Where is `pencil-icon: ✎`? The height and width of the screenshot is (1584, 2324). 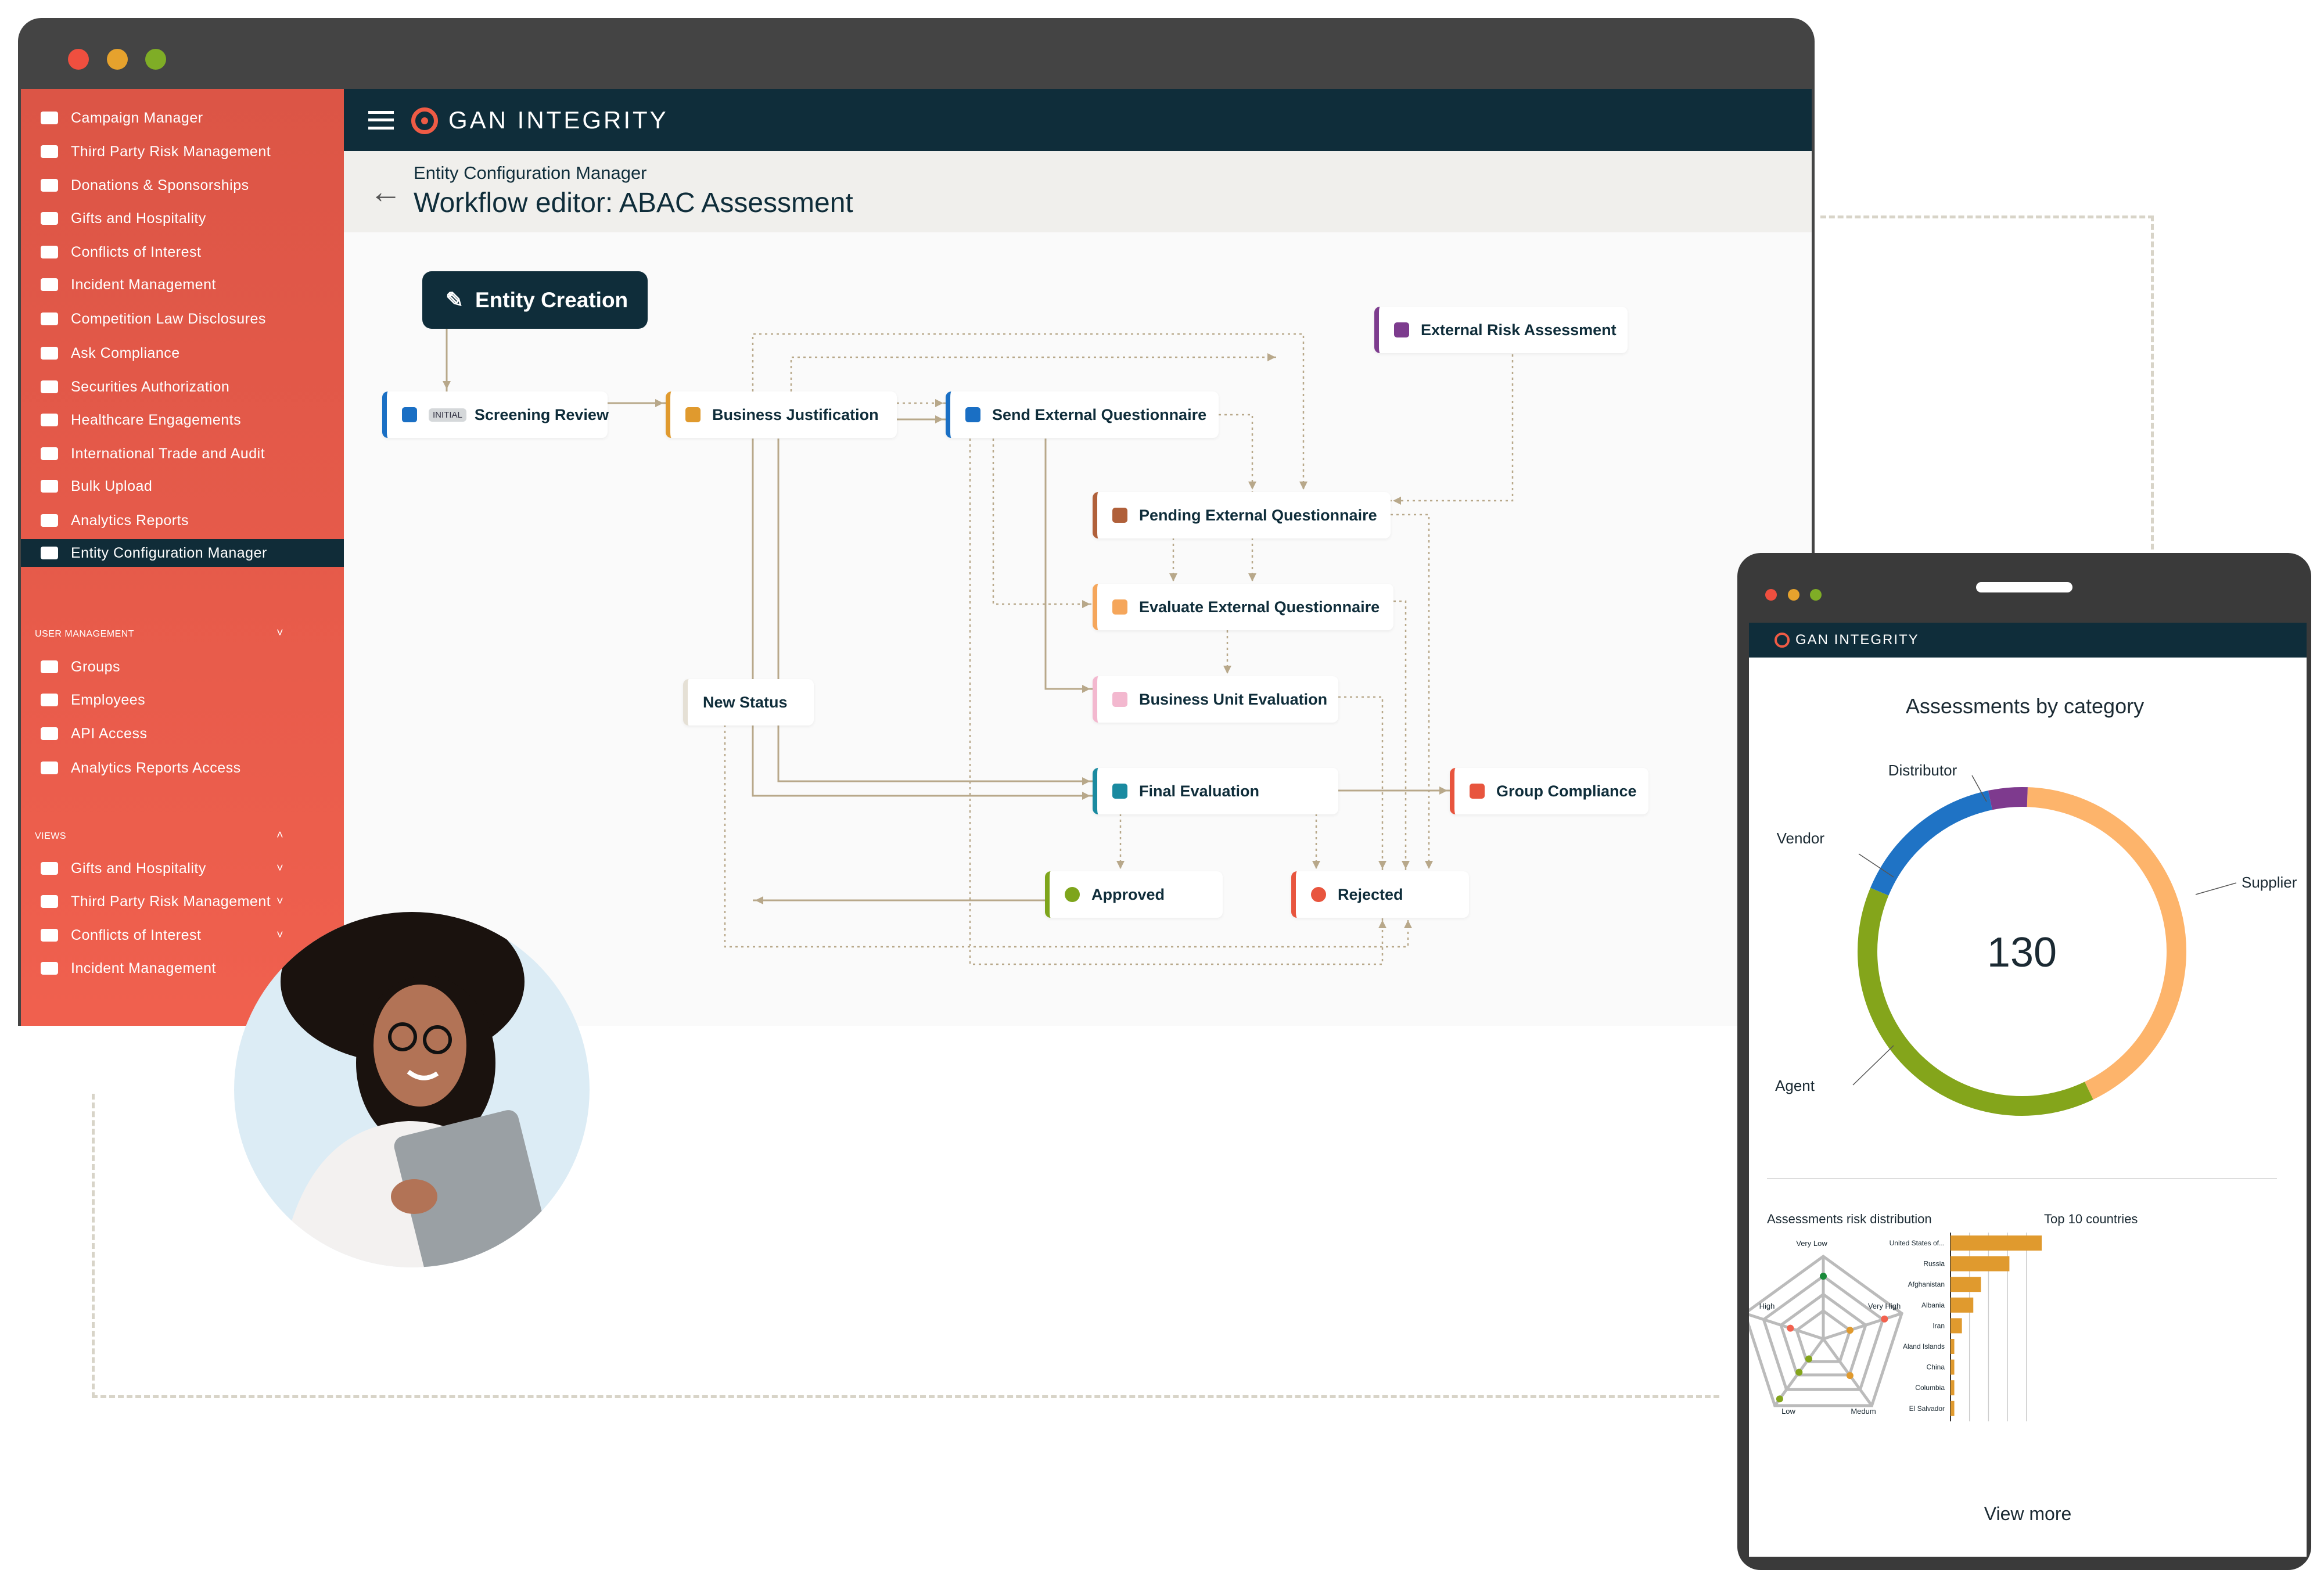
pencil-icon: ✎ is located at coordinates (455, 300).